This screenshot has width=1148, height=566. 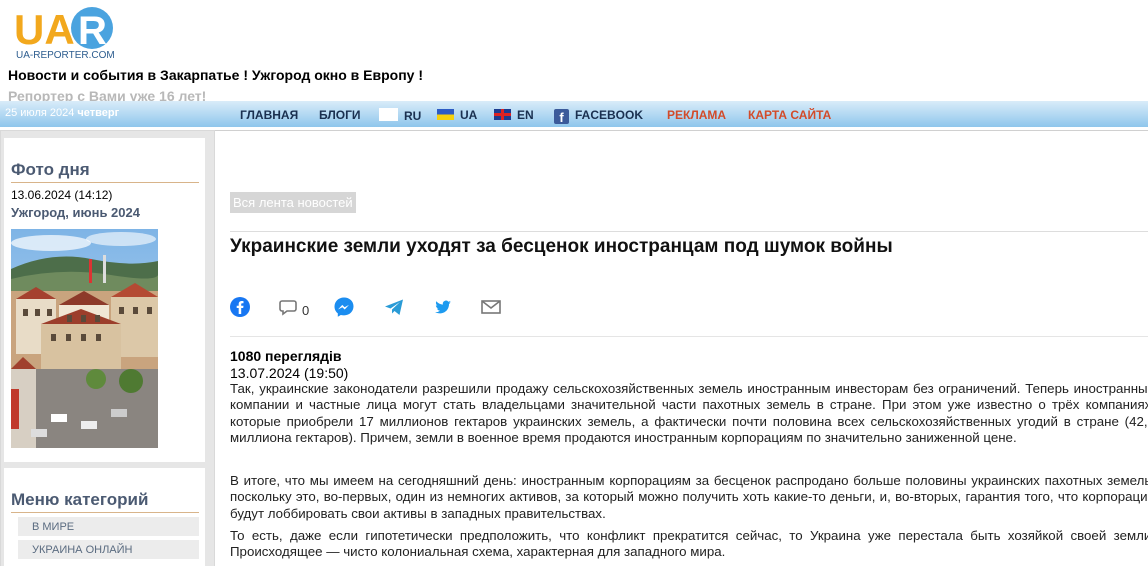 I want to click on ua-flag-icon, so click(x=445, y=114).